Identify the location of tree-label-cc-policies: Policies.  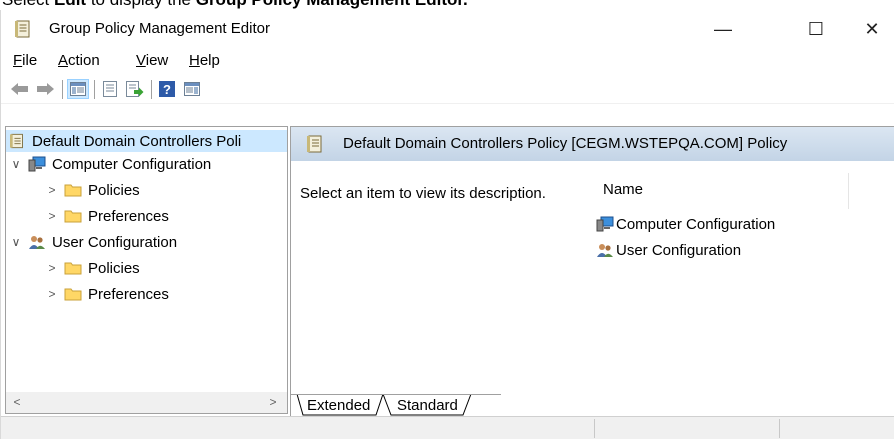
(114, 190).